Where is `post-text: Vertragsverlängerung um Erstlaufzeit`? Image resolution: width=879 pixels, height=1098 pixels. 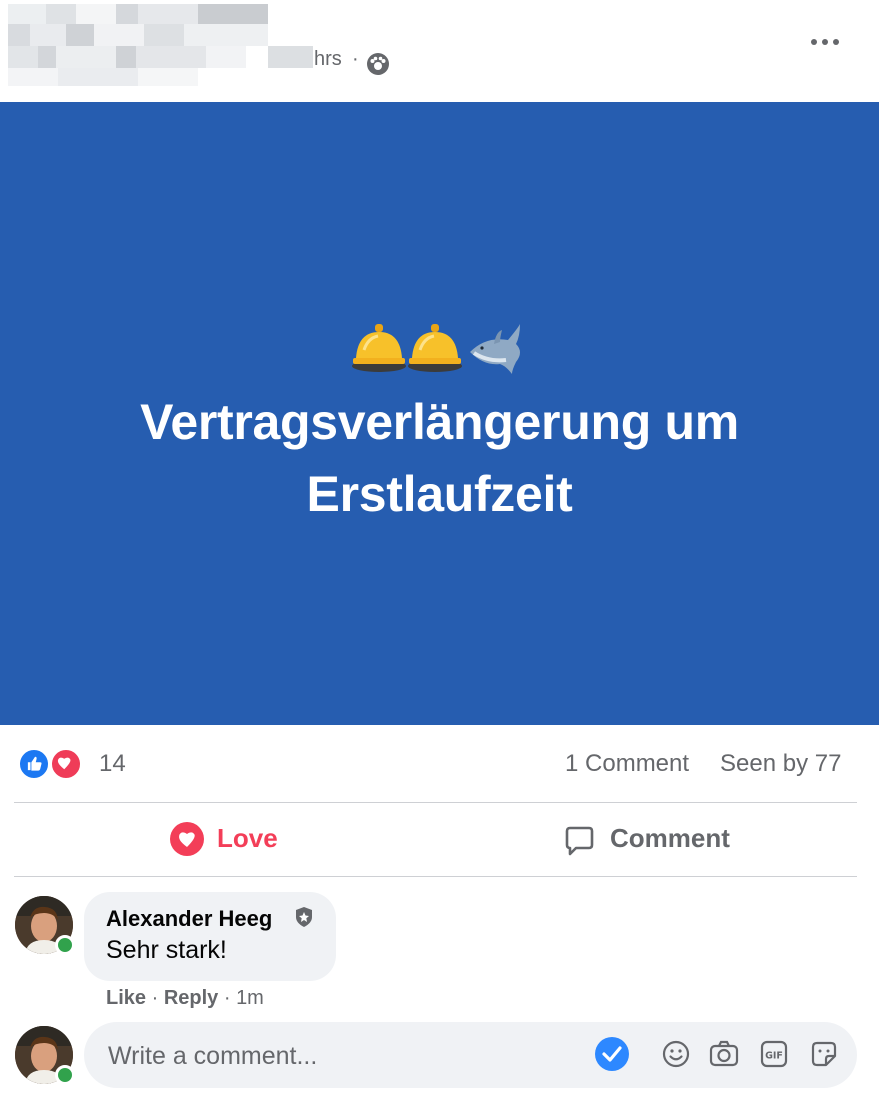
post-text: Vertragsverlängerung um Erstlaufzeit is located at coordinates (439, 458).